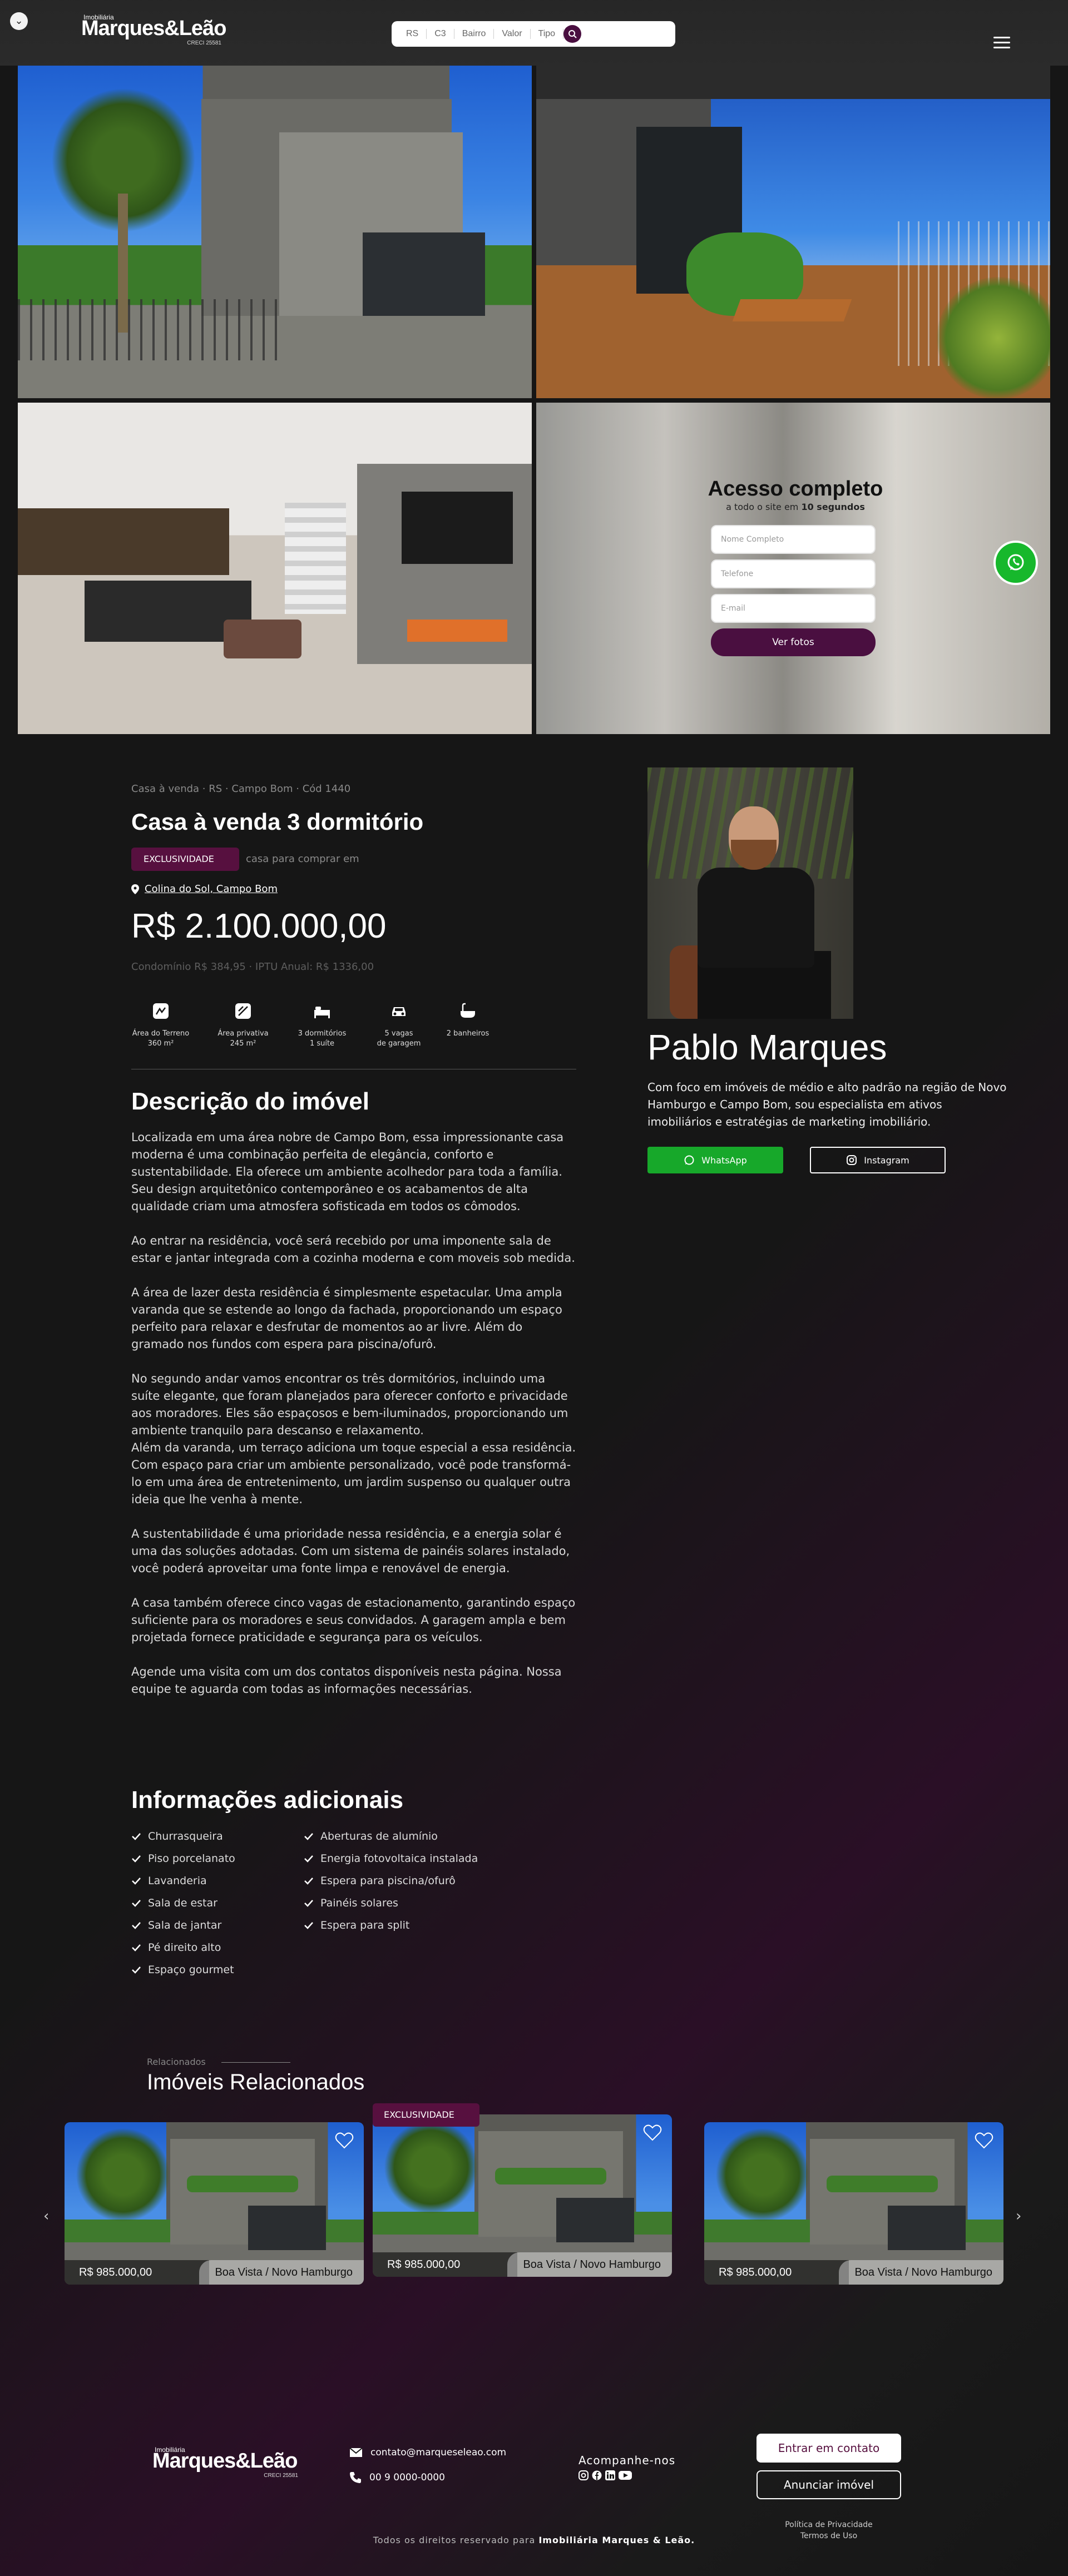  I want to click on gallery-photo-living-room, so click(275, 568).